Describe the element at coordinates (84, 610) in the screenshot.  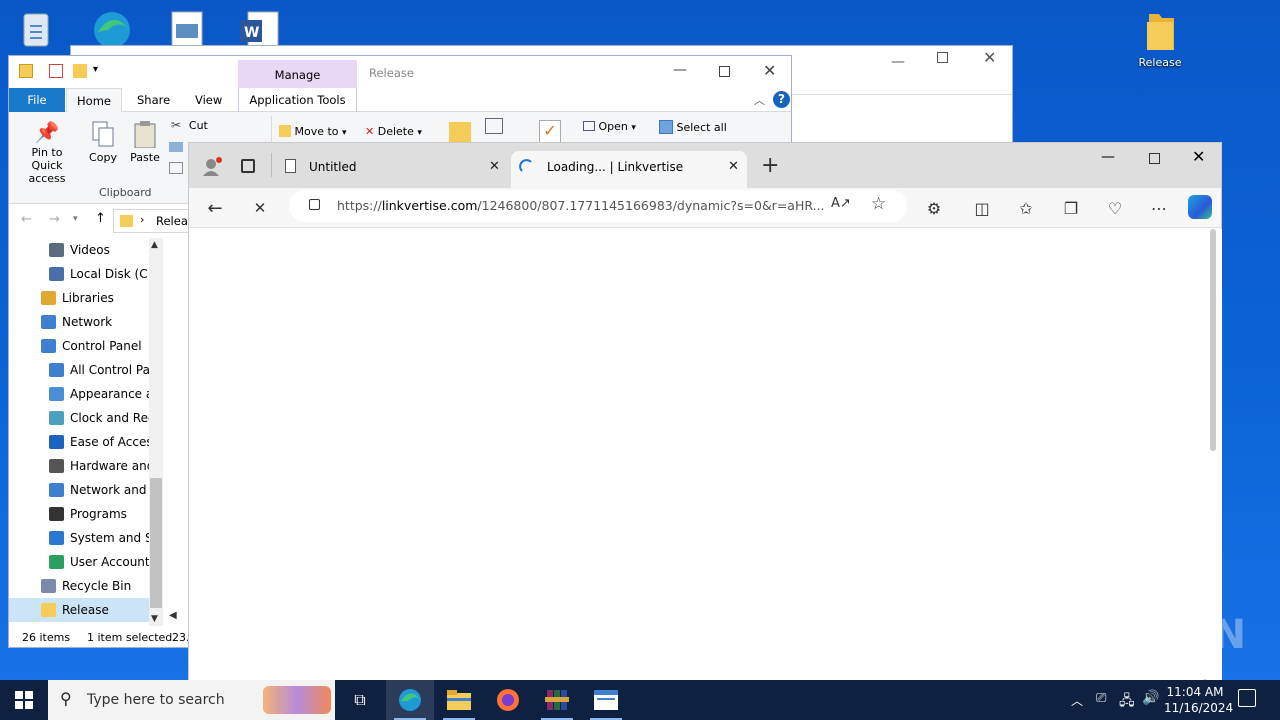
I see `nav-item: Release` at that location.